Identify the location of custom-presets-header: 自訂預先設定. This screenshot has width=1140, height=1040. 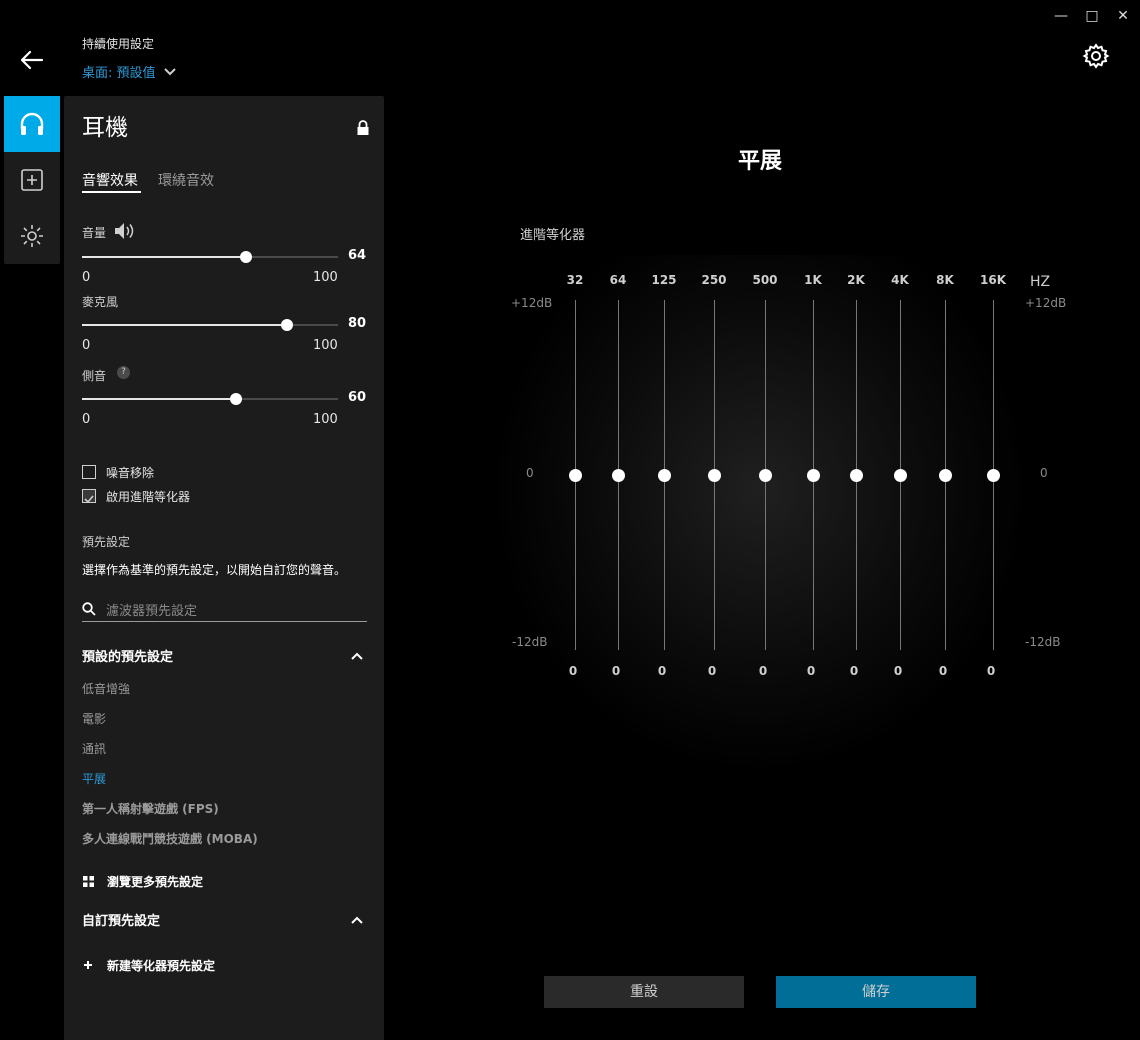
(121, 919).